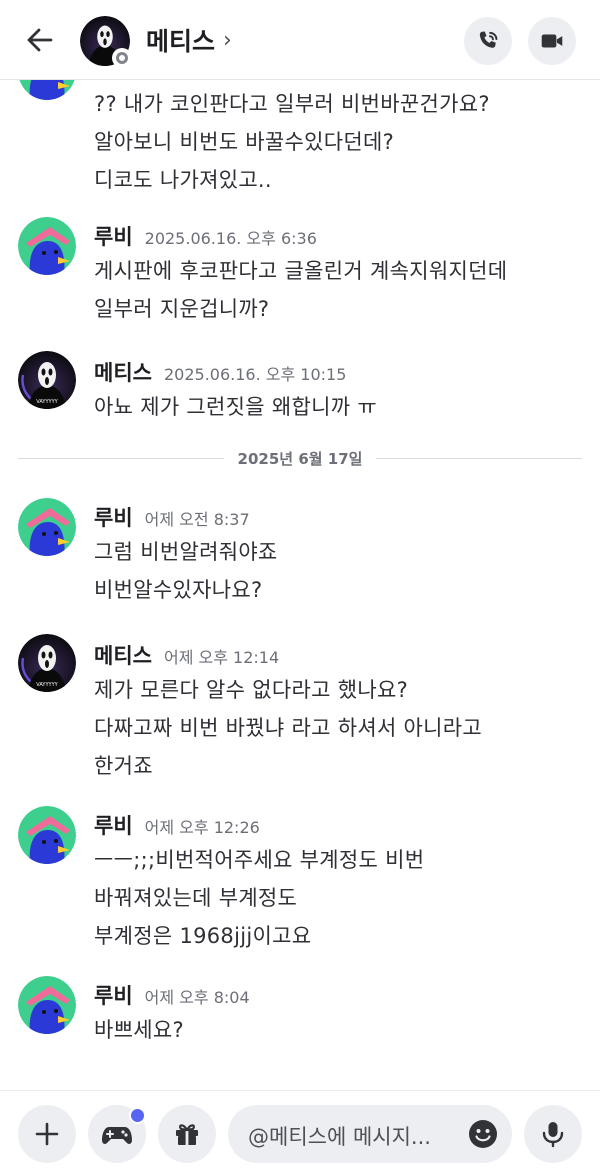  I want to click on emoji-icon, so click(483, 1134).